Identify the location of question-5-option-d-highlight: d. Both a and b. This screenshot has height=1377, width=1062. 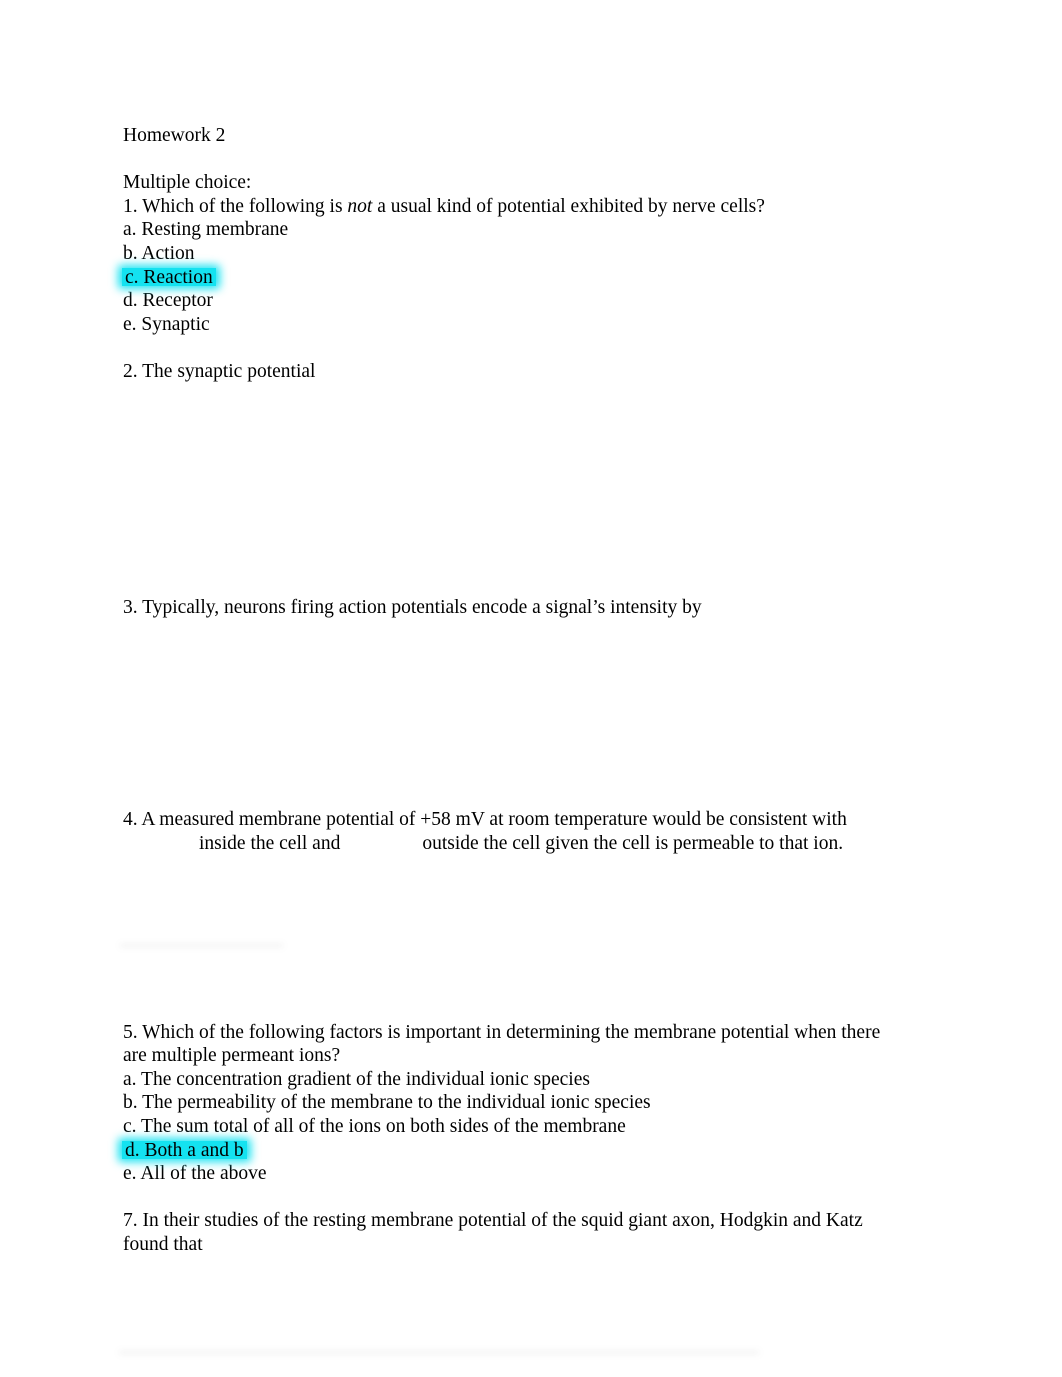
(184, 1151).